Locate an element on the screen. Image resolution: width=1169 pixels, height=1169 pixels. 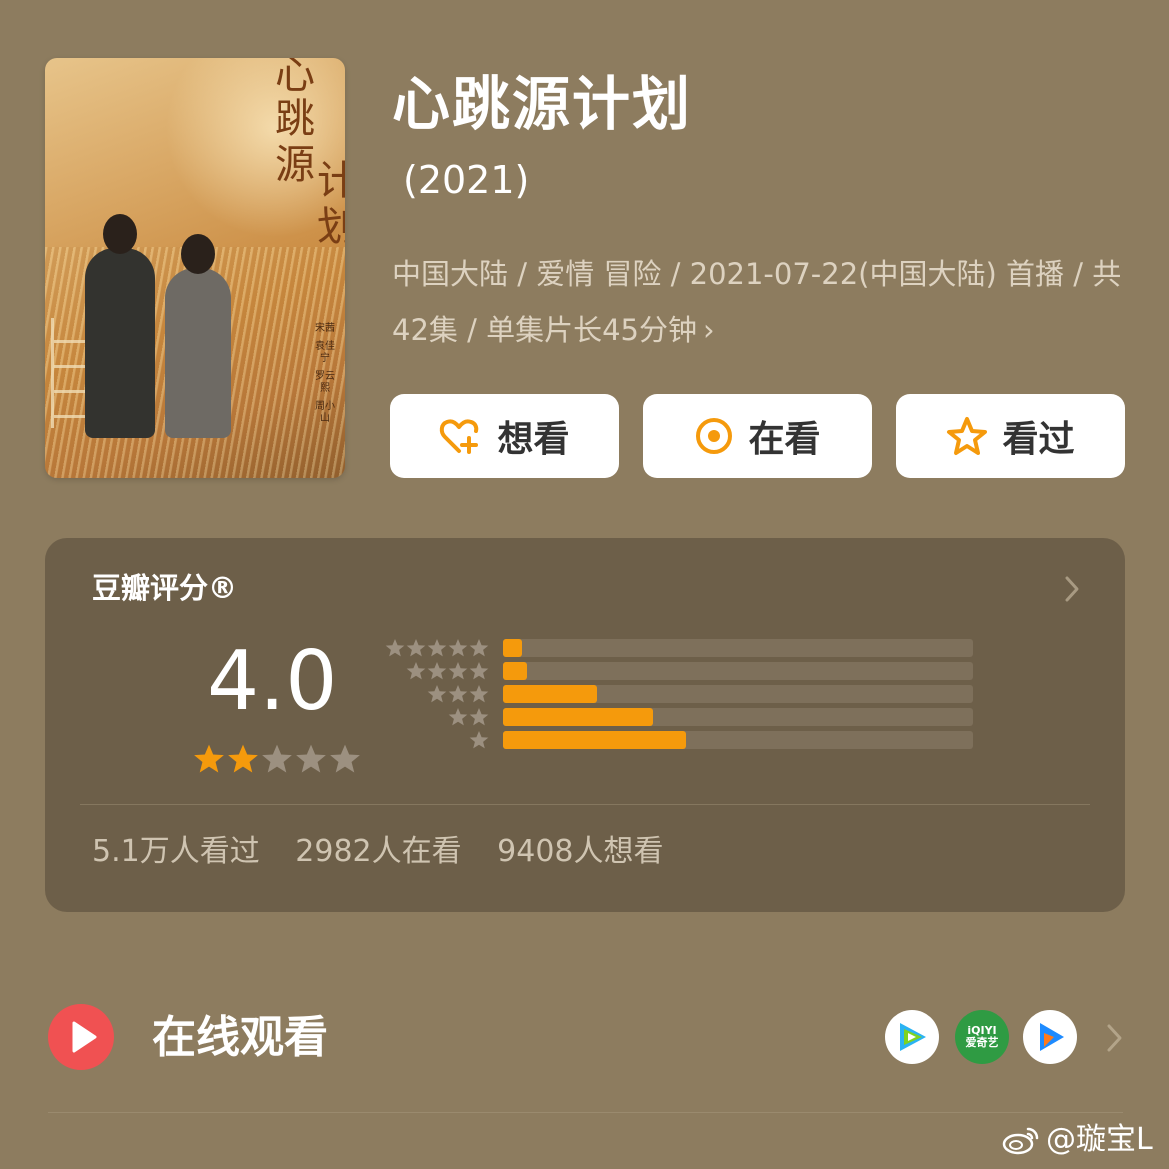
rating-distribution is located at coordinates (685, 698).